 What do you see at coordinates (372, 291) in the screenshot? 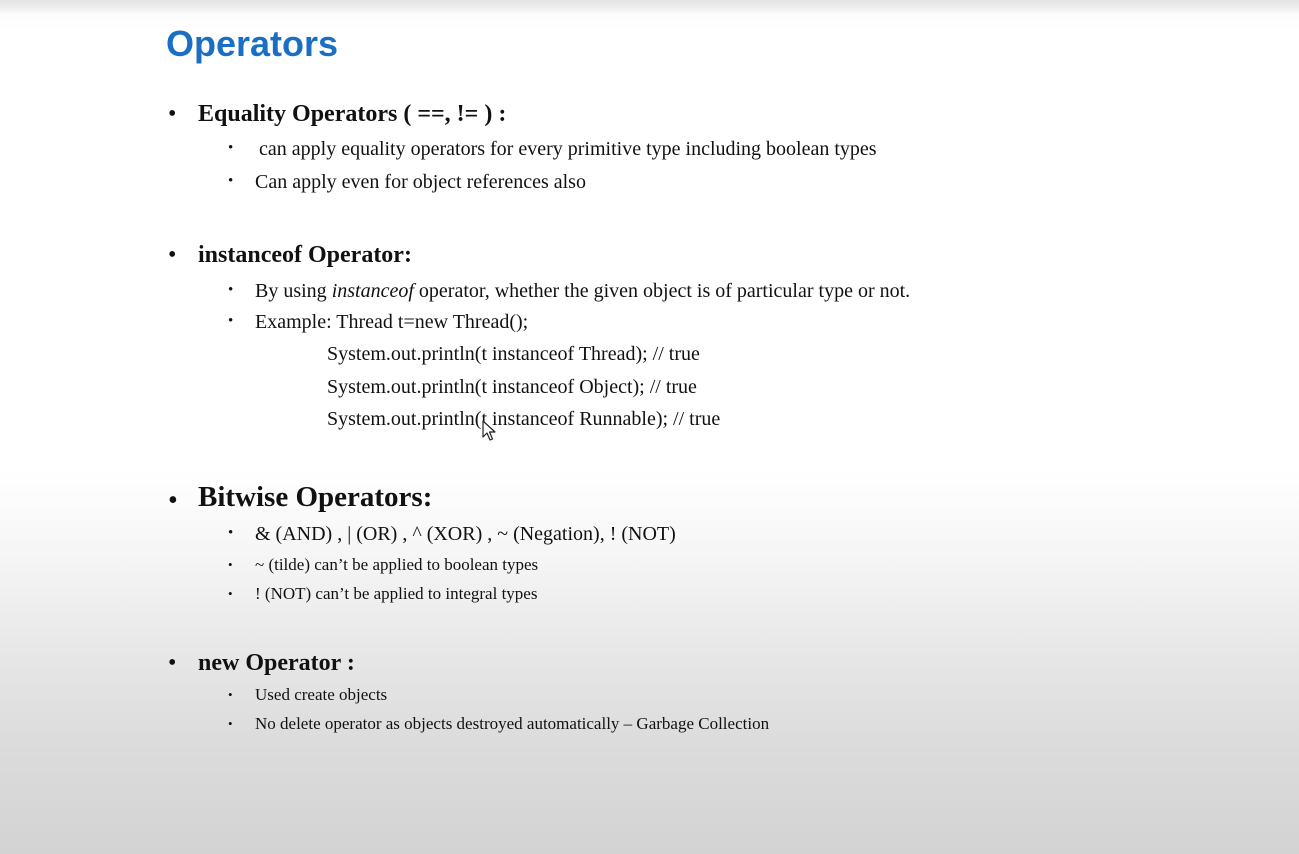
I see `instanceof-keyword: instanceof` at bounding box center [372, 291].